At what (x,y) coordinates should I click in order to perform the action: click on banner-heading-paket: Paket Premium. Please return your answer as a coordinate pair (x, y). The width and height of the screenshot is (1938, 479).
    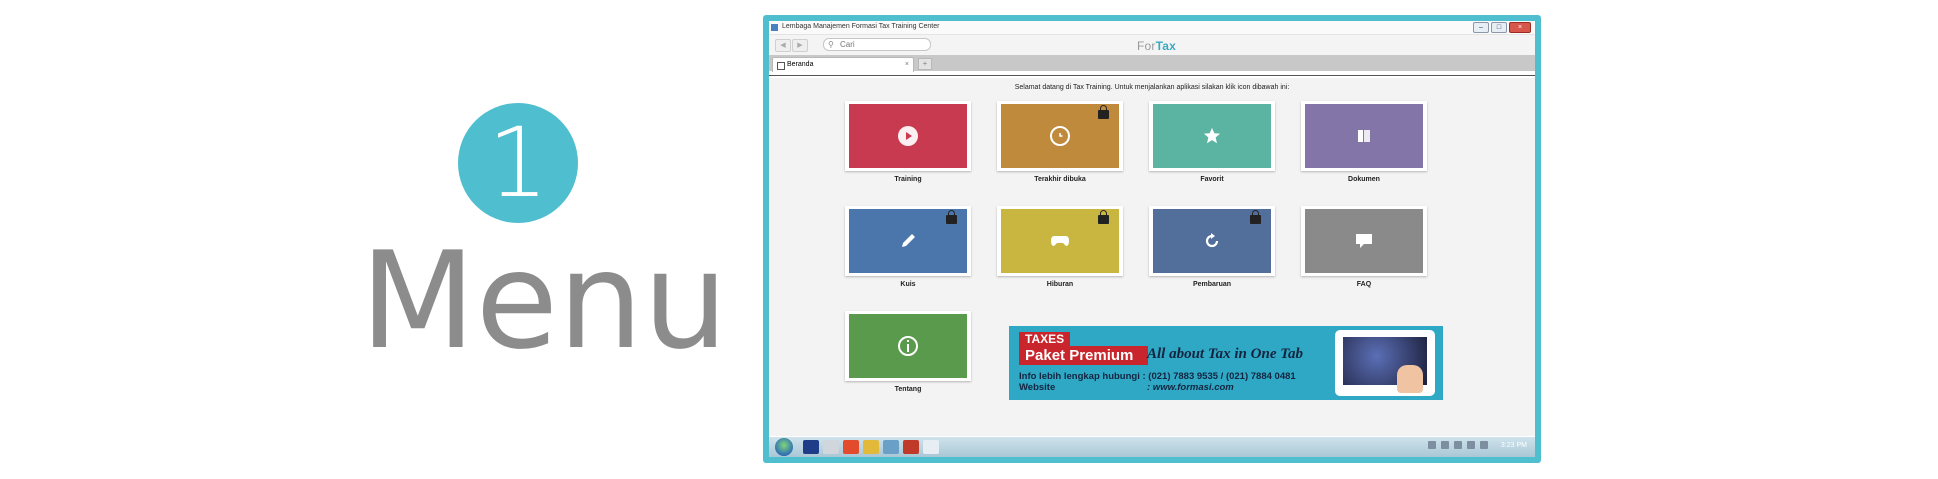
    Looking at the image, I should click on (1083, 355).